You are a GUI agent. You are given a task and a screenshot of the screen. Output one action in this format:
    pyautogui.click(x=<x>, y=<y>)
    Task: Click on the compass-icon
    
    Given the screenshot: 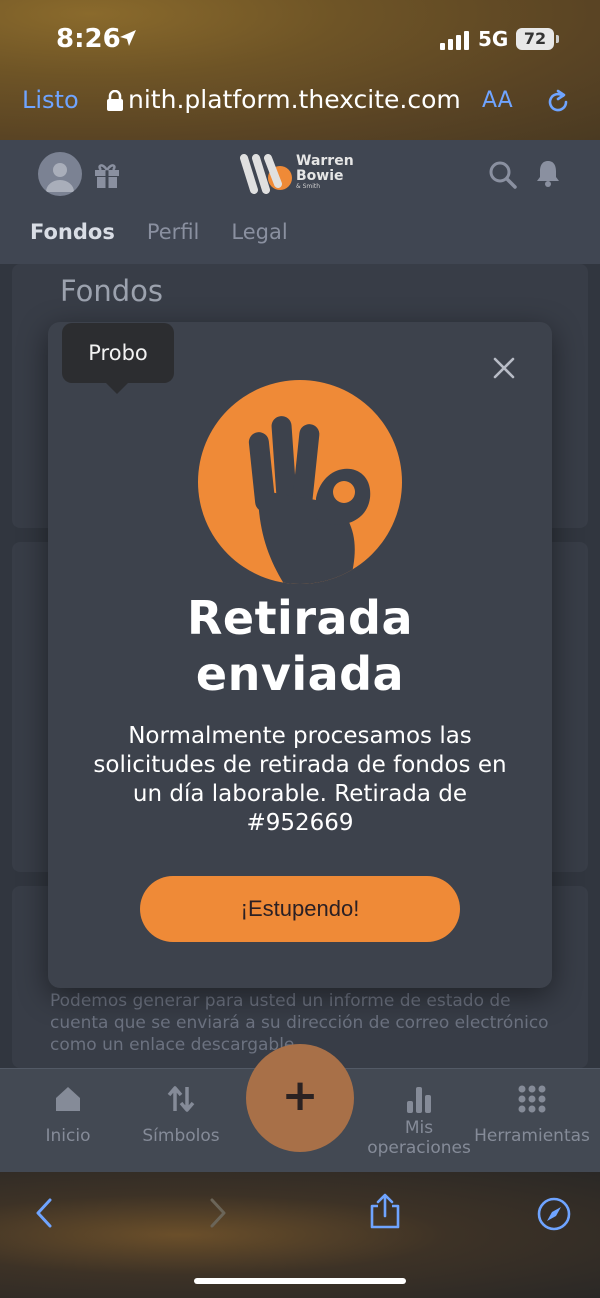 What is the action you would take?
    pyautogui.click(x=554, y=1216)
    